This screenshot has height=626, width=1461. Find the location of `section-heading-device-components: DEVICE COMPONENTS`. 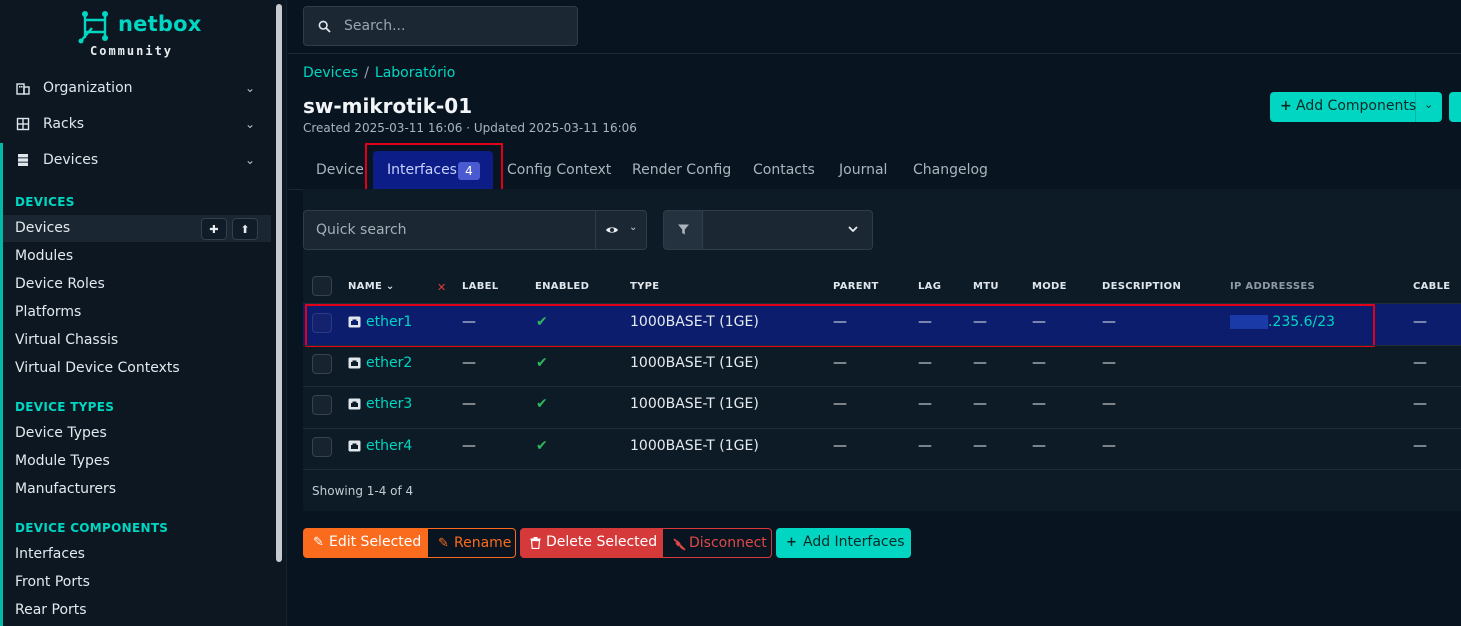

section-heading-device-components: DEVICE COMPONENTS is located at coordinates (92, 528).